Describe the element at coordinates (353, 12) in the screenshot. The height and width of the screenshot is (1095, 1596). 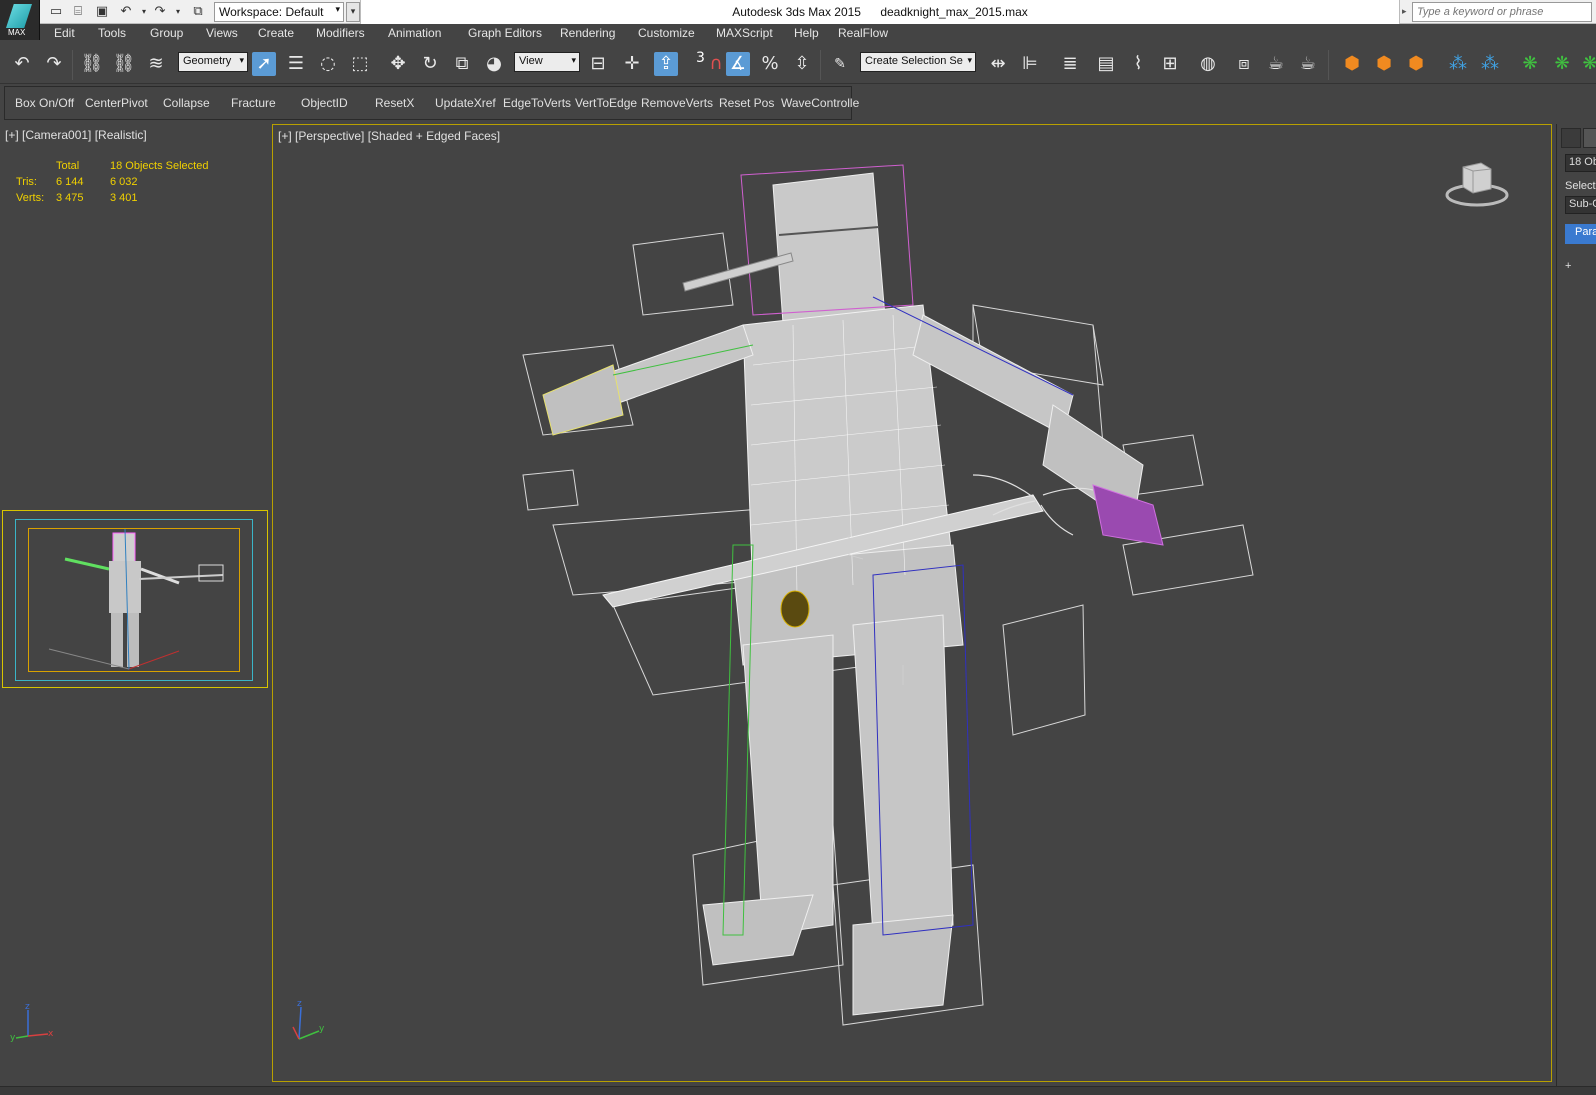
I see `workspace-menu-button: ▾` at that location.